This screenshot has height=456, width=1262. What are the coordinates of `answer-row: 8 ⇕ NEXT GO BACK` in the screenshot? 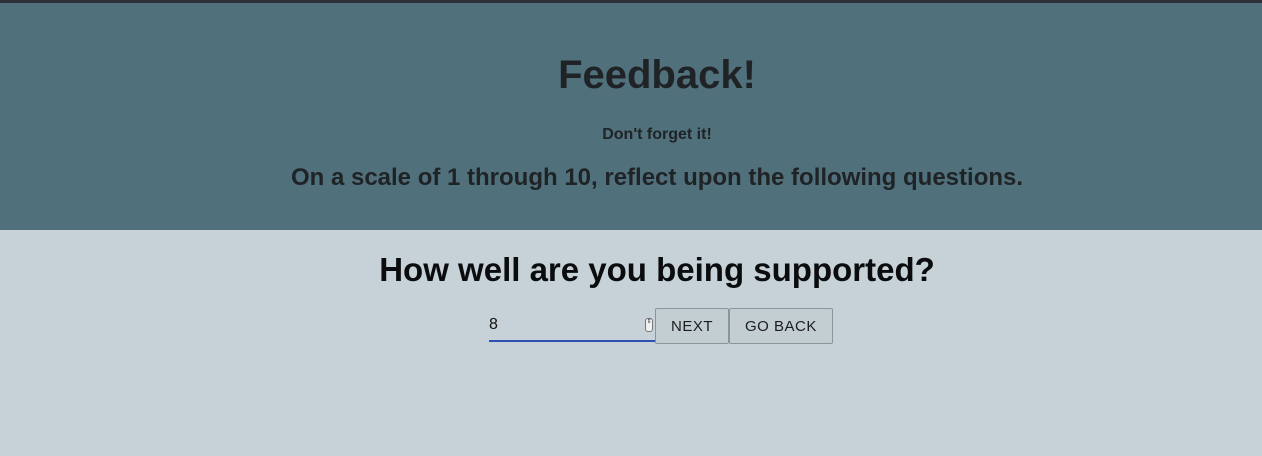 It's located at (661, 326).